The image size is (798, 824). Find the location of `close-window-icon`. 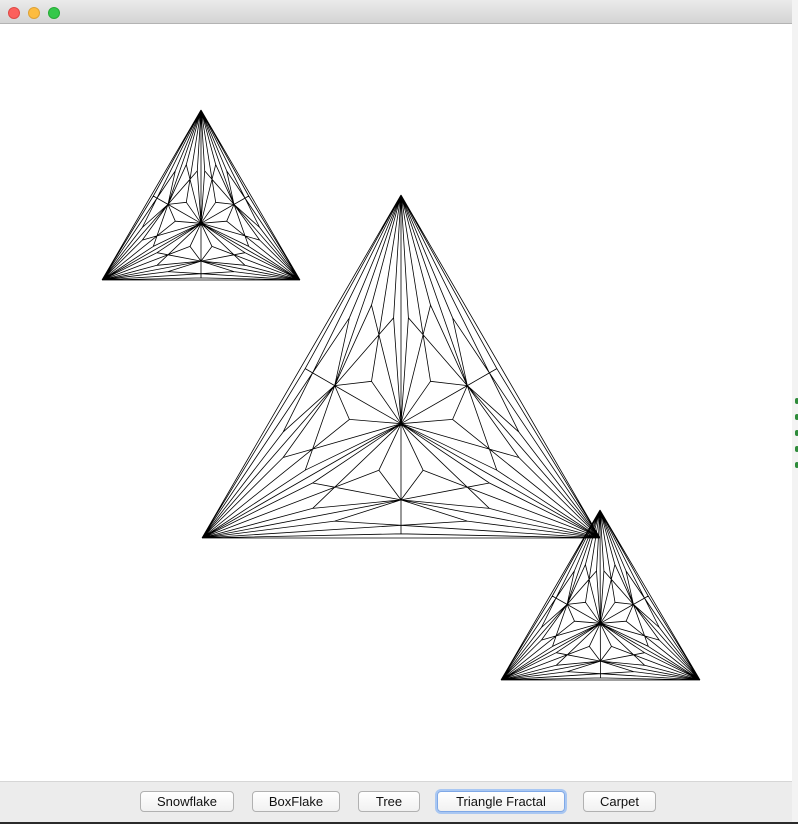

close-window-icon is located at coordinates (14, 13).